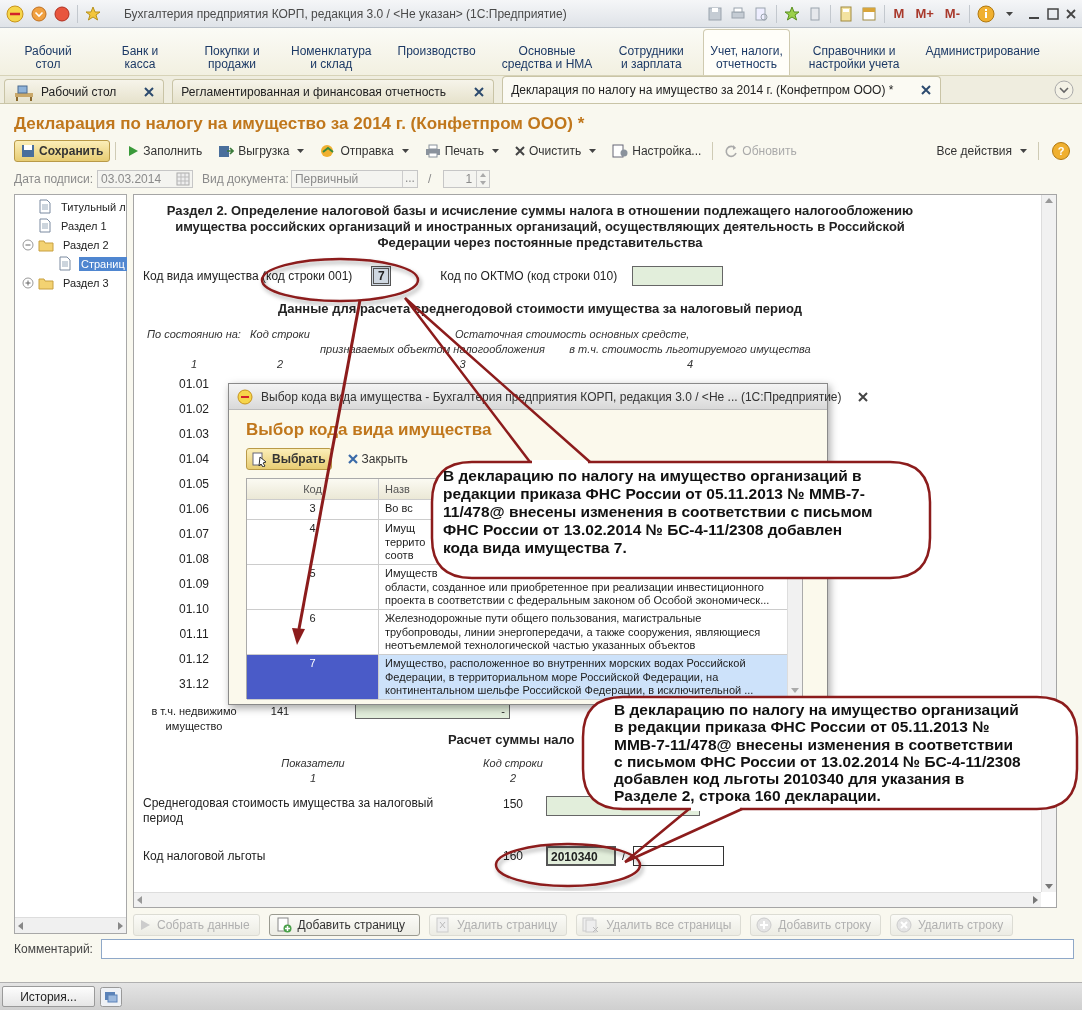 The image size is (1082, 1010). Describe the element at coordinates (746, 52) in the screenshot. I see `section-tab: Учет, налоги, отчетность` at that location.